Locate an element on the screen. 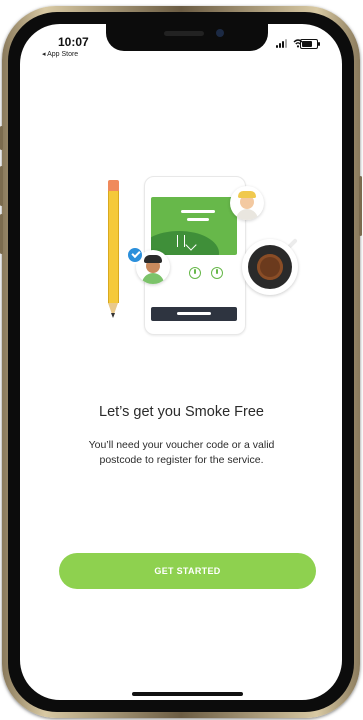 Image resolution: width=363 pixels, height=720 pixels. page-title: Let’s get you Smoke Free is located at coordinates (181, 412).